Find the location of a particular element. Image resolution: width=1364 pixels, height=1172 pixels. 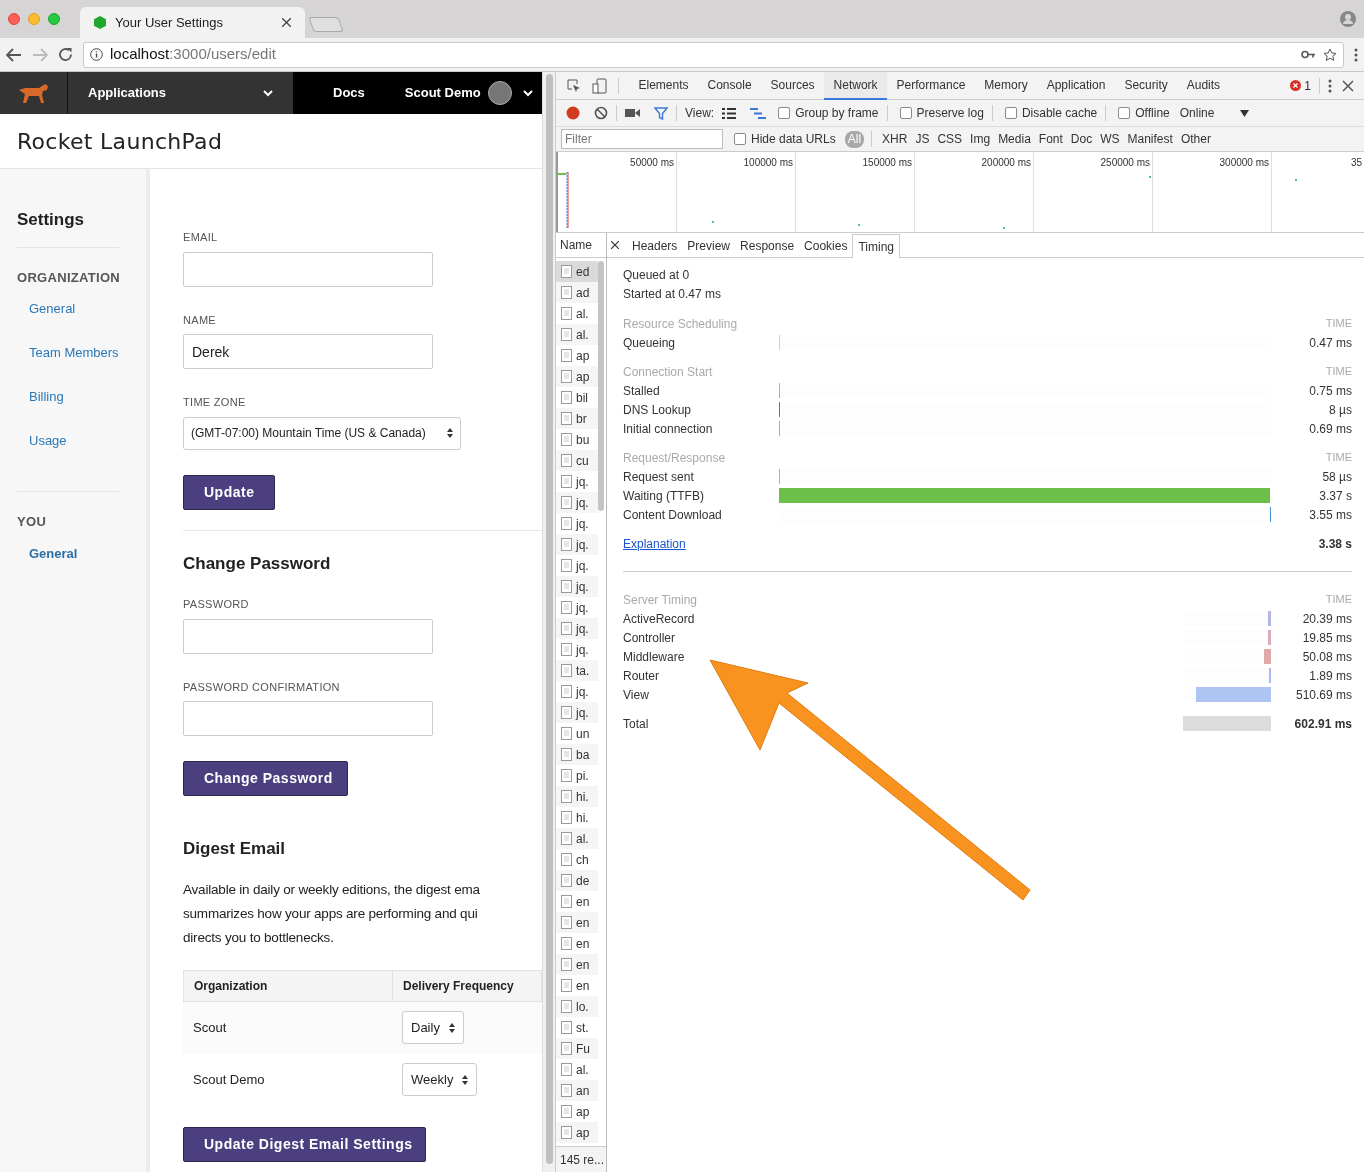

key-icon is located at coordinates (1308, 54).